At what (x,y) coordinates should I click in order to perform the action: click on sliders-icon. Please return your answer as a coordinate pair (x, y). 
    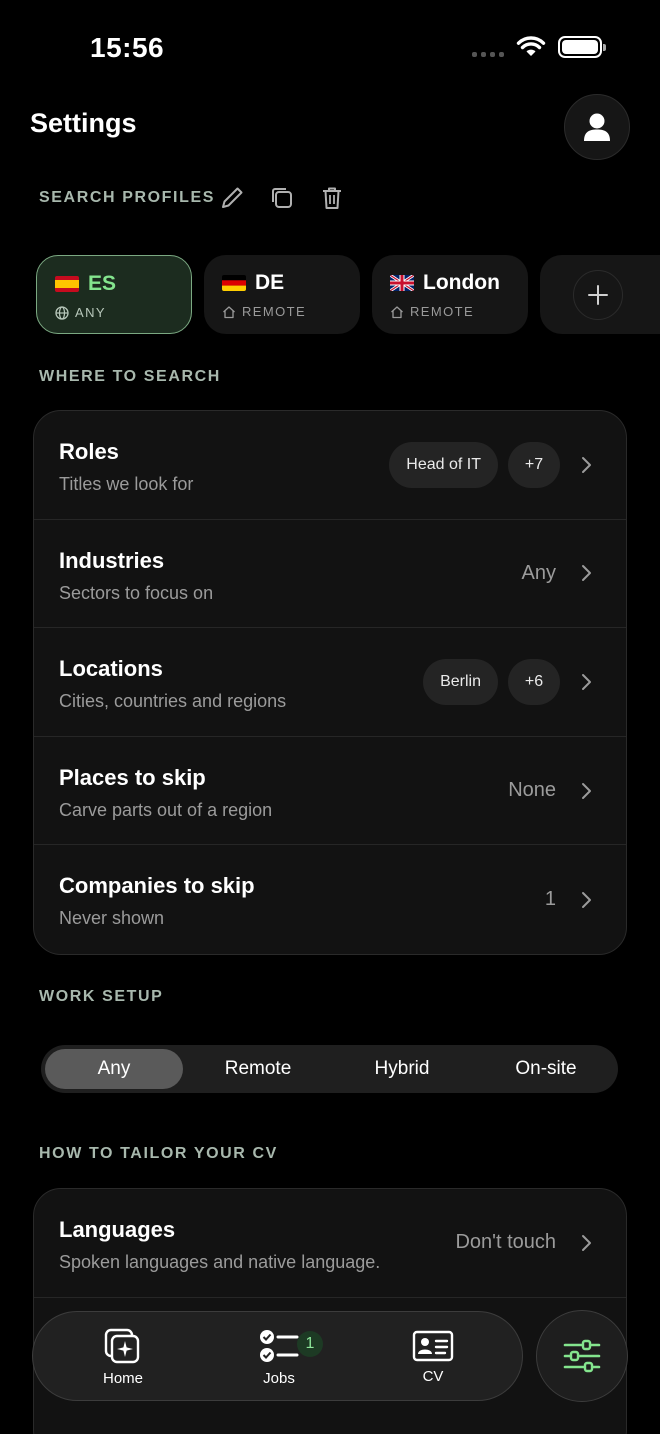
    Looking at the image, I should click on (582, 1356).